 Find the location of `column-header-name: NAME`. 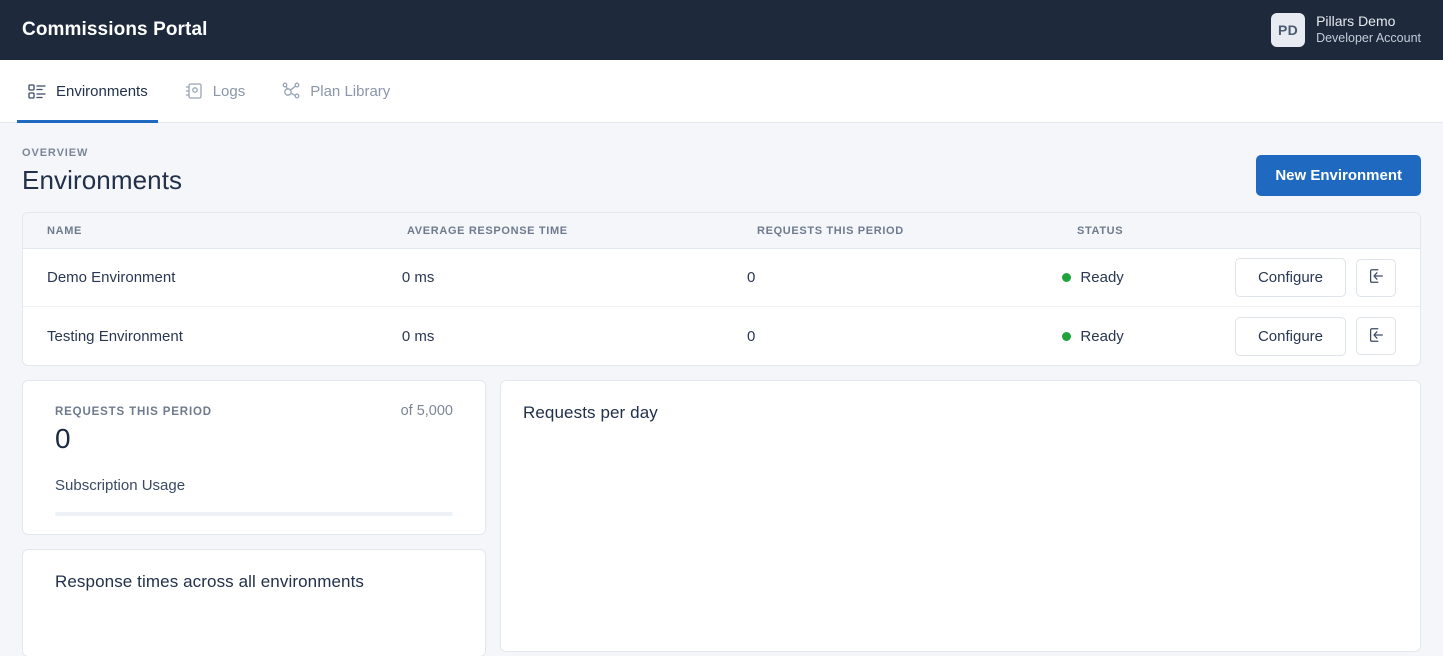

column-header-name: NAME is located at coordinates (64, 230).